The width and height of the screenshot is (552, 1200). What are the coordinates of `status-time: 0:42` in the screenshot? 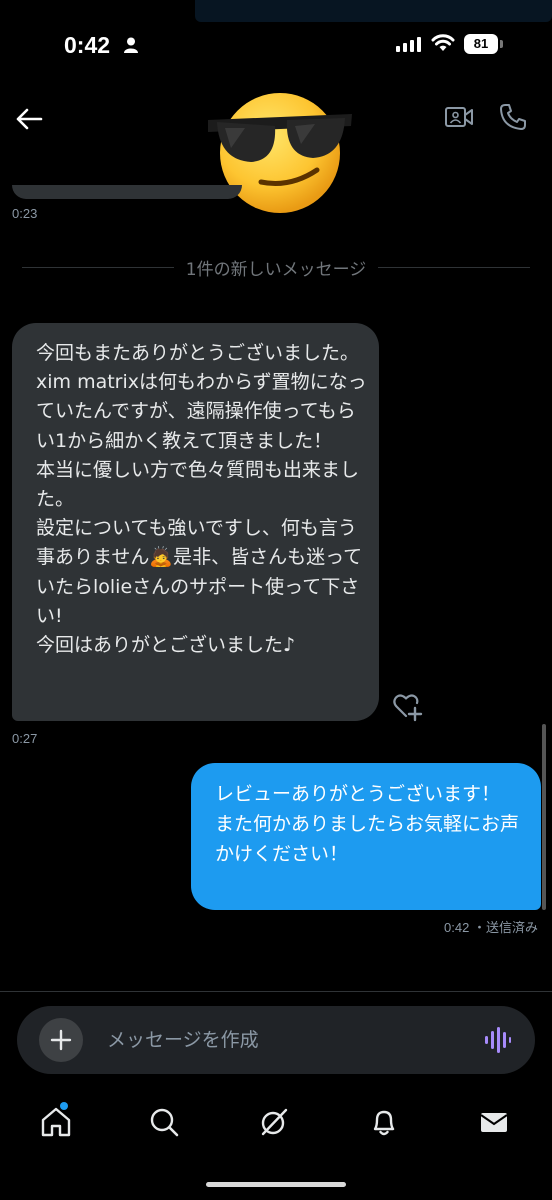 It's located at (87, 45).